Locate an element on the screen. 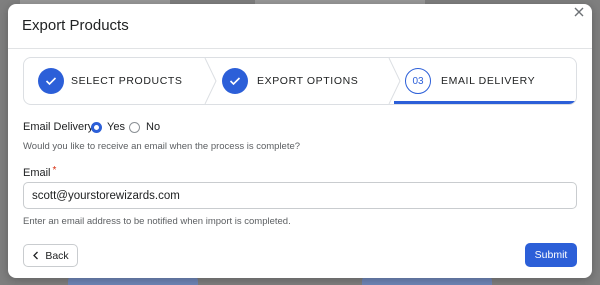  step-export-options: EXPORT OPTIONS is located at coordinates (302, 81).